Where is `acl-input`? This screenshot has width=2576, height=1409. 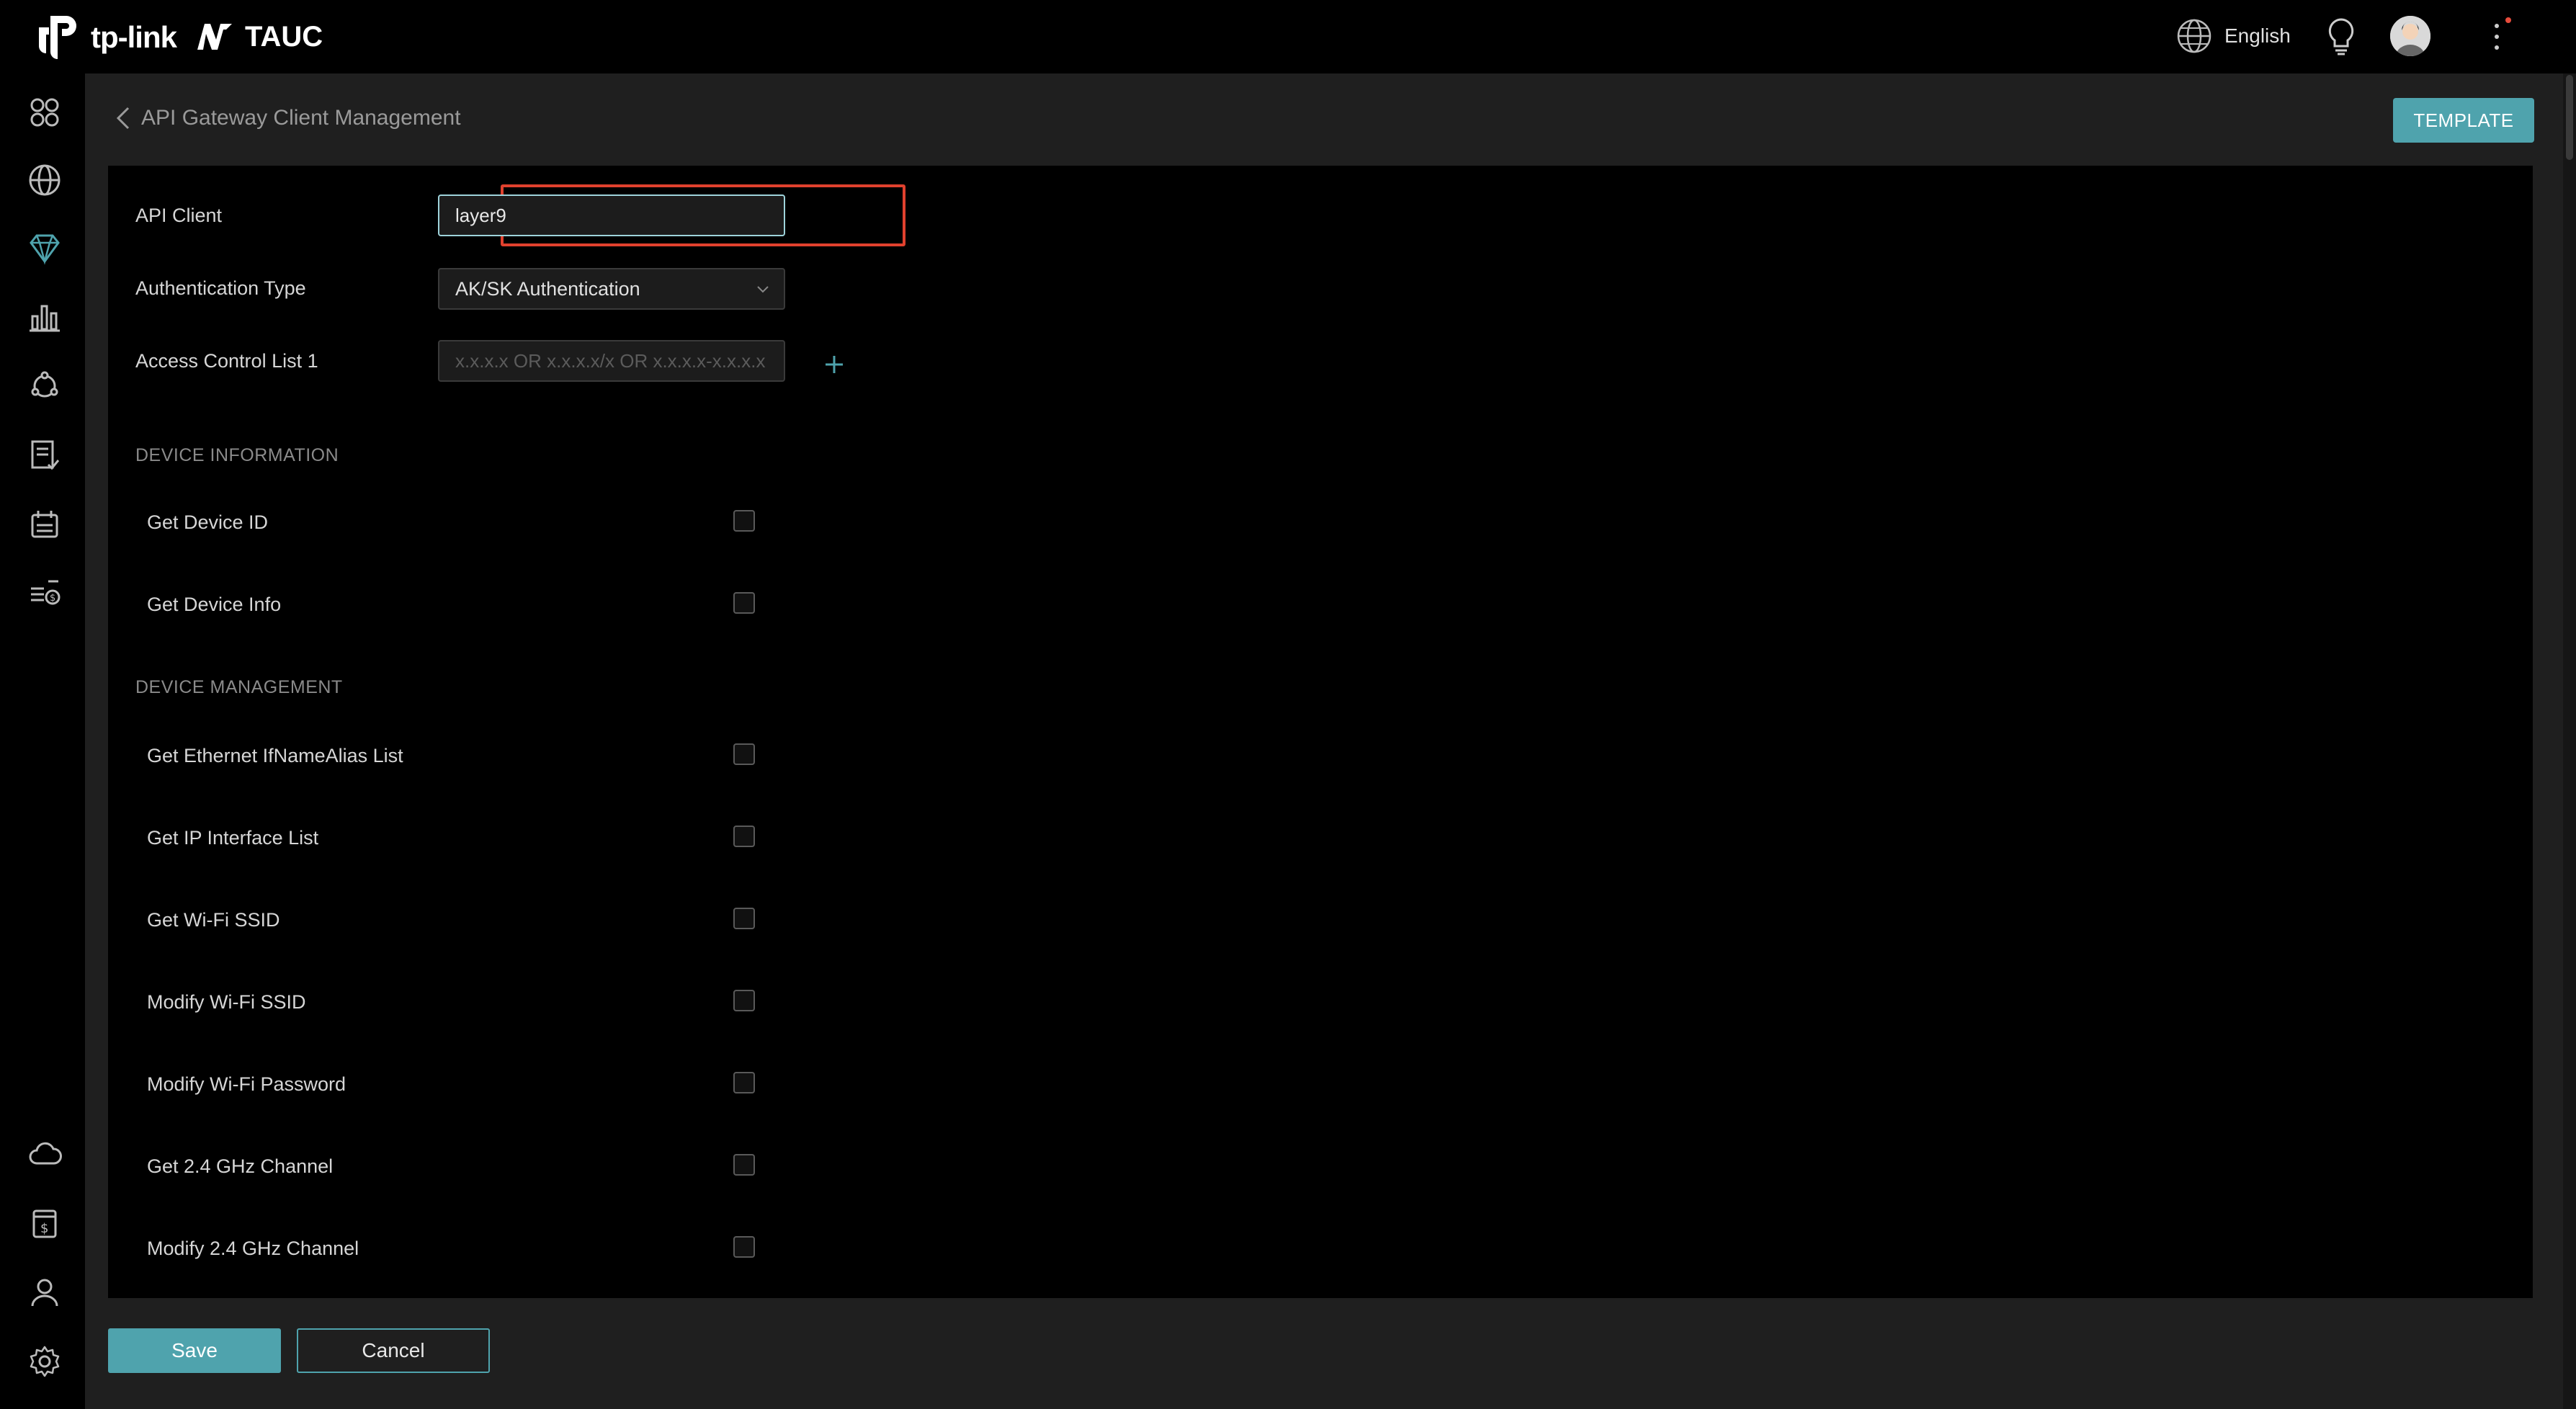 acl-input is located at coordinates (611, 361).